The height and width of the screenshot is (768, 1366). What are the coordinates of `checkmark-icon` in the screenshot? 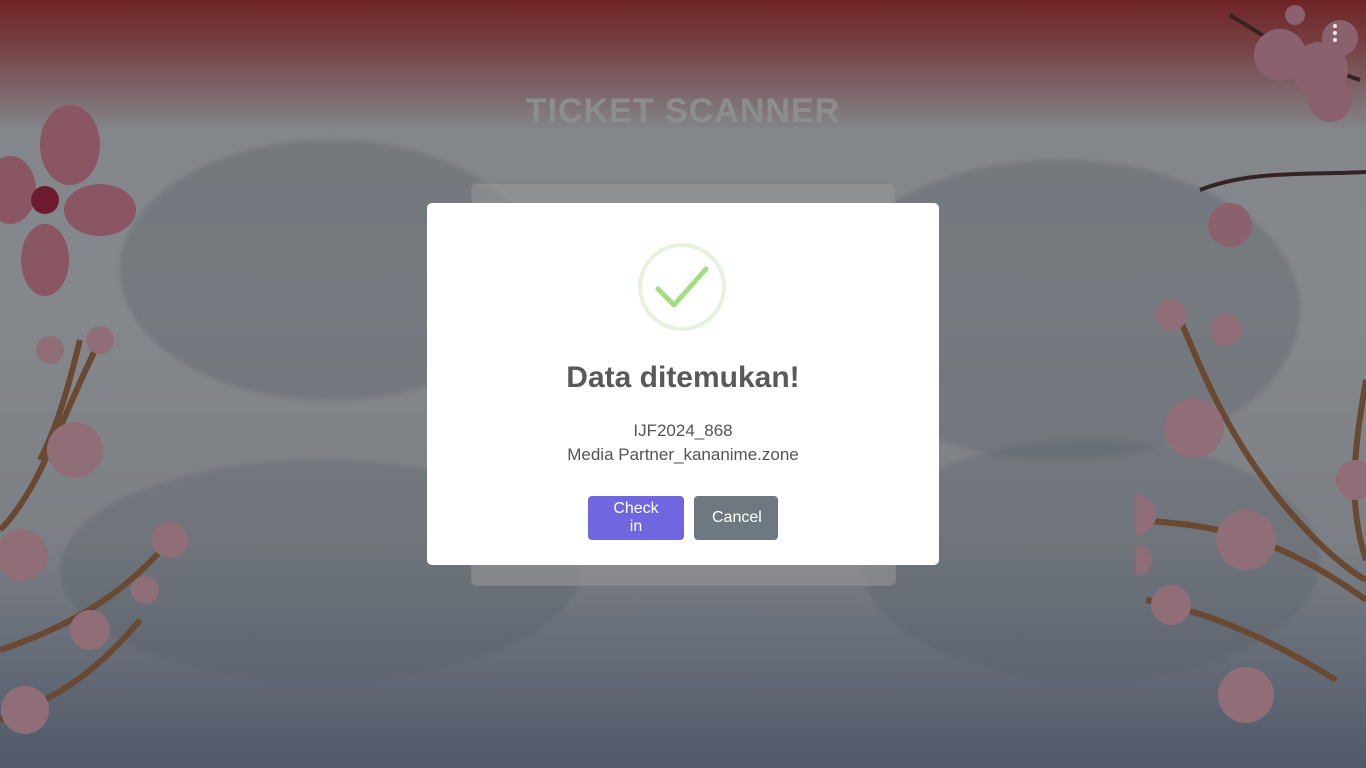 It's located at (682, 287).